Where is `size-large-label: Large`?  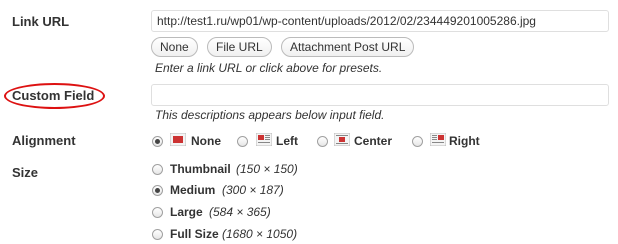 size-large-label: Large is located at coordinates (186, 212).